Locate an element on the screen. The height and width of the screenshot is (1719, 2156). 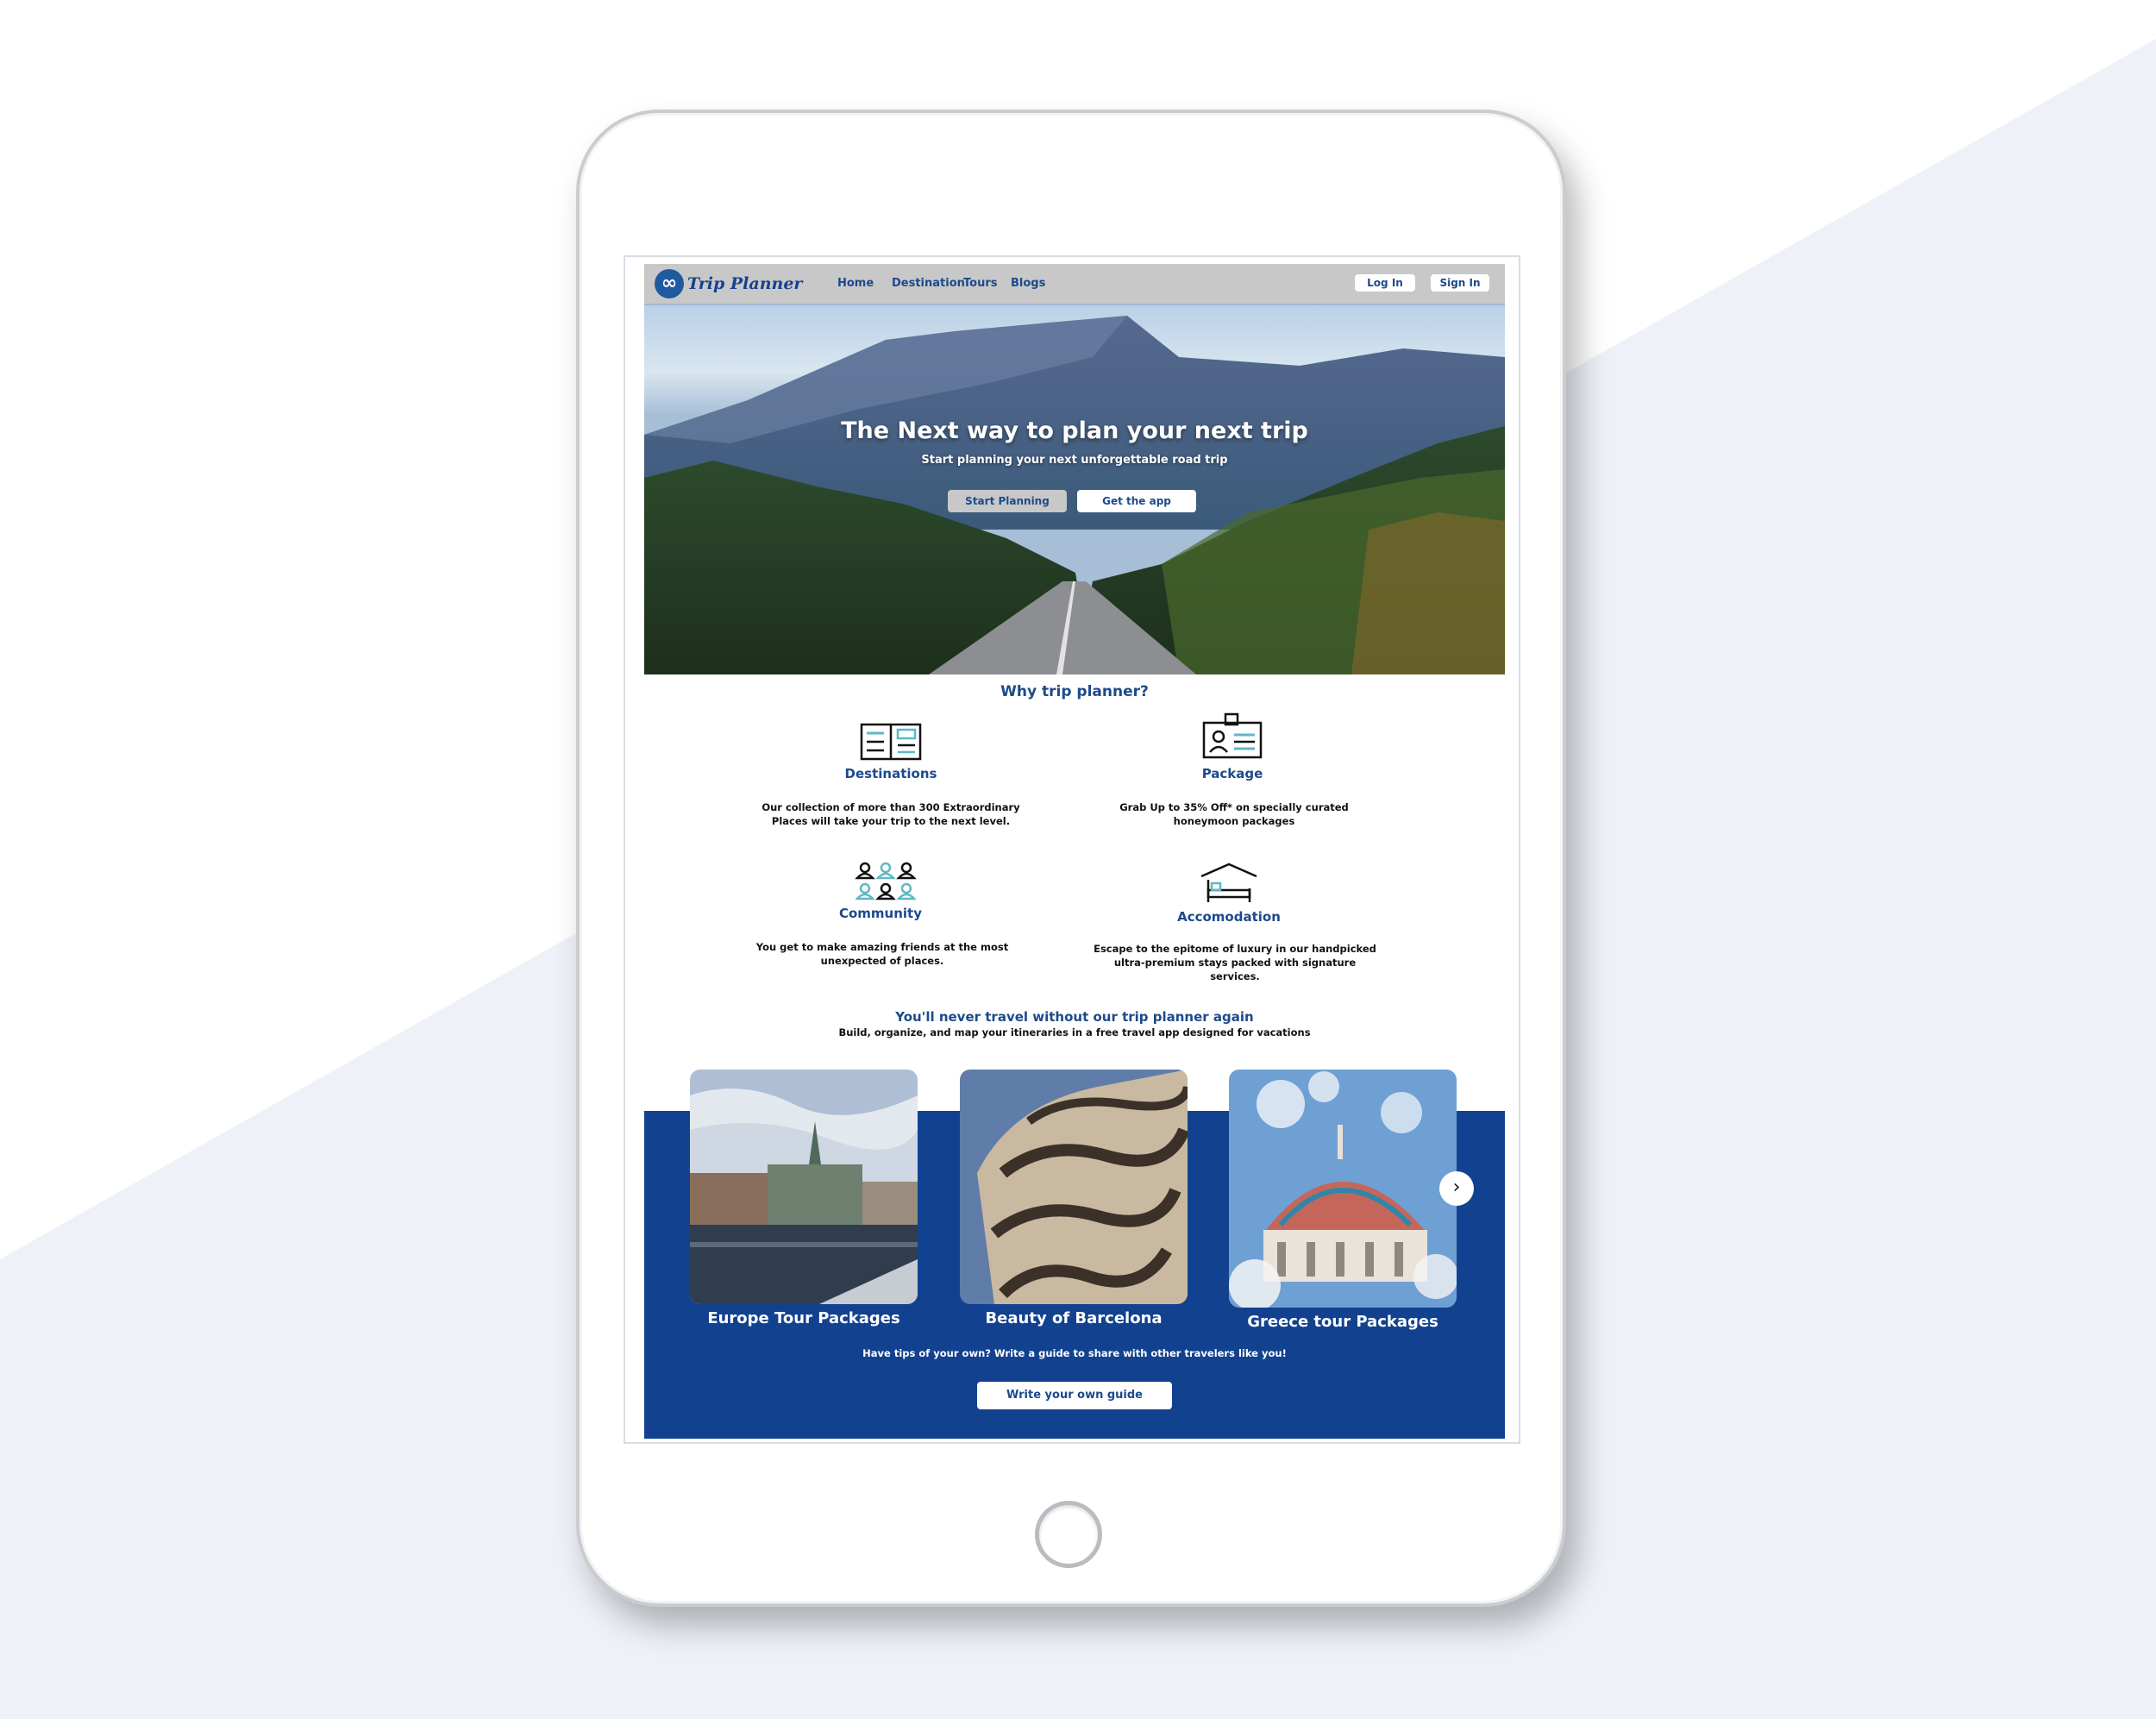
logo: ∞ Trip Planner is located at coordinates (728, 283).